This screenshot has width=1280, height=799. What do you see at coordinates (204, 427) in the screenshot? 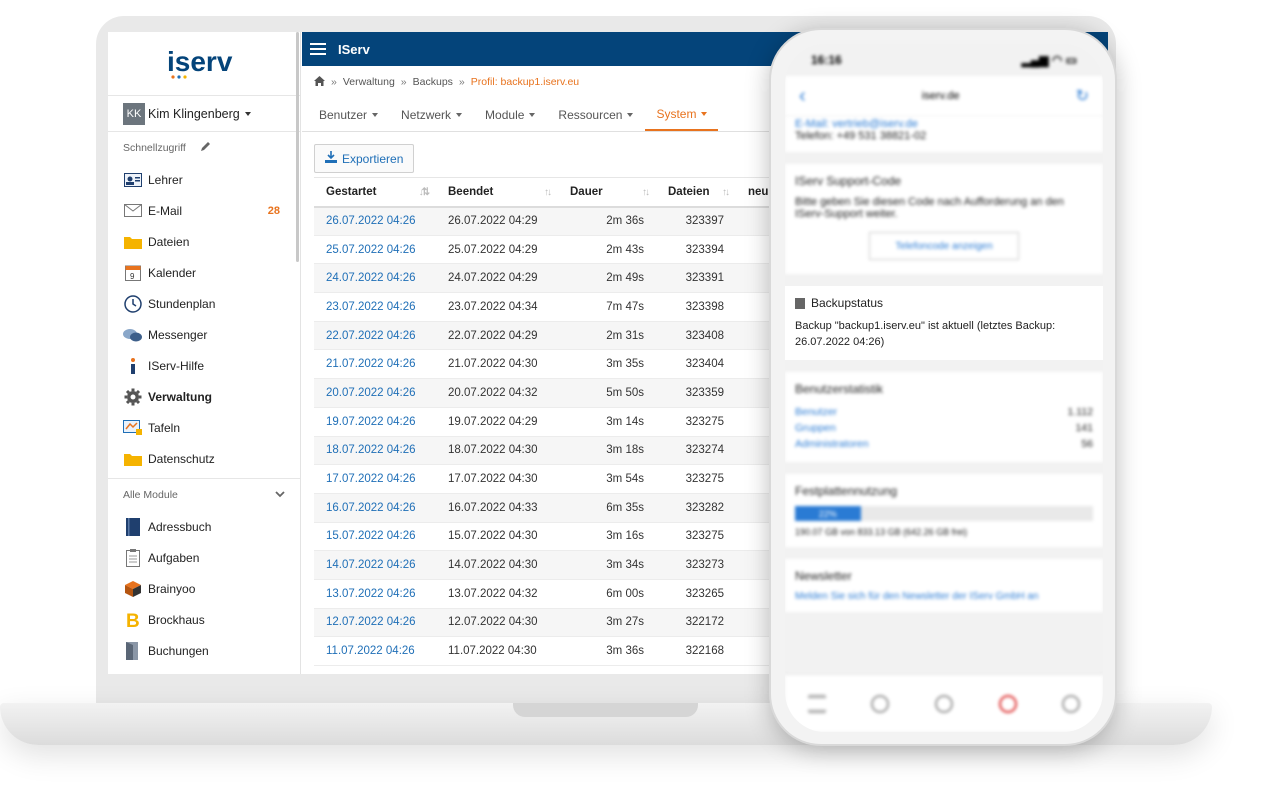
I see `sidebar-item-tafeln: Tafeln` at bounding box center [204, 427].